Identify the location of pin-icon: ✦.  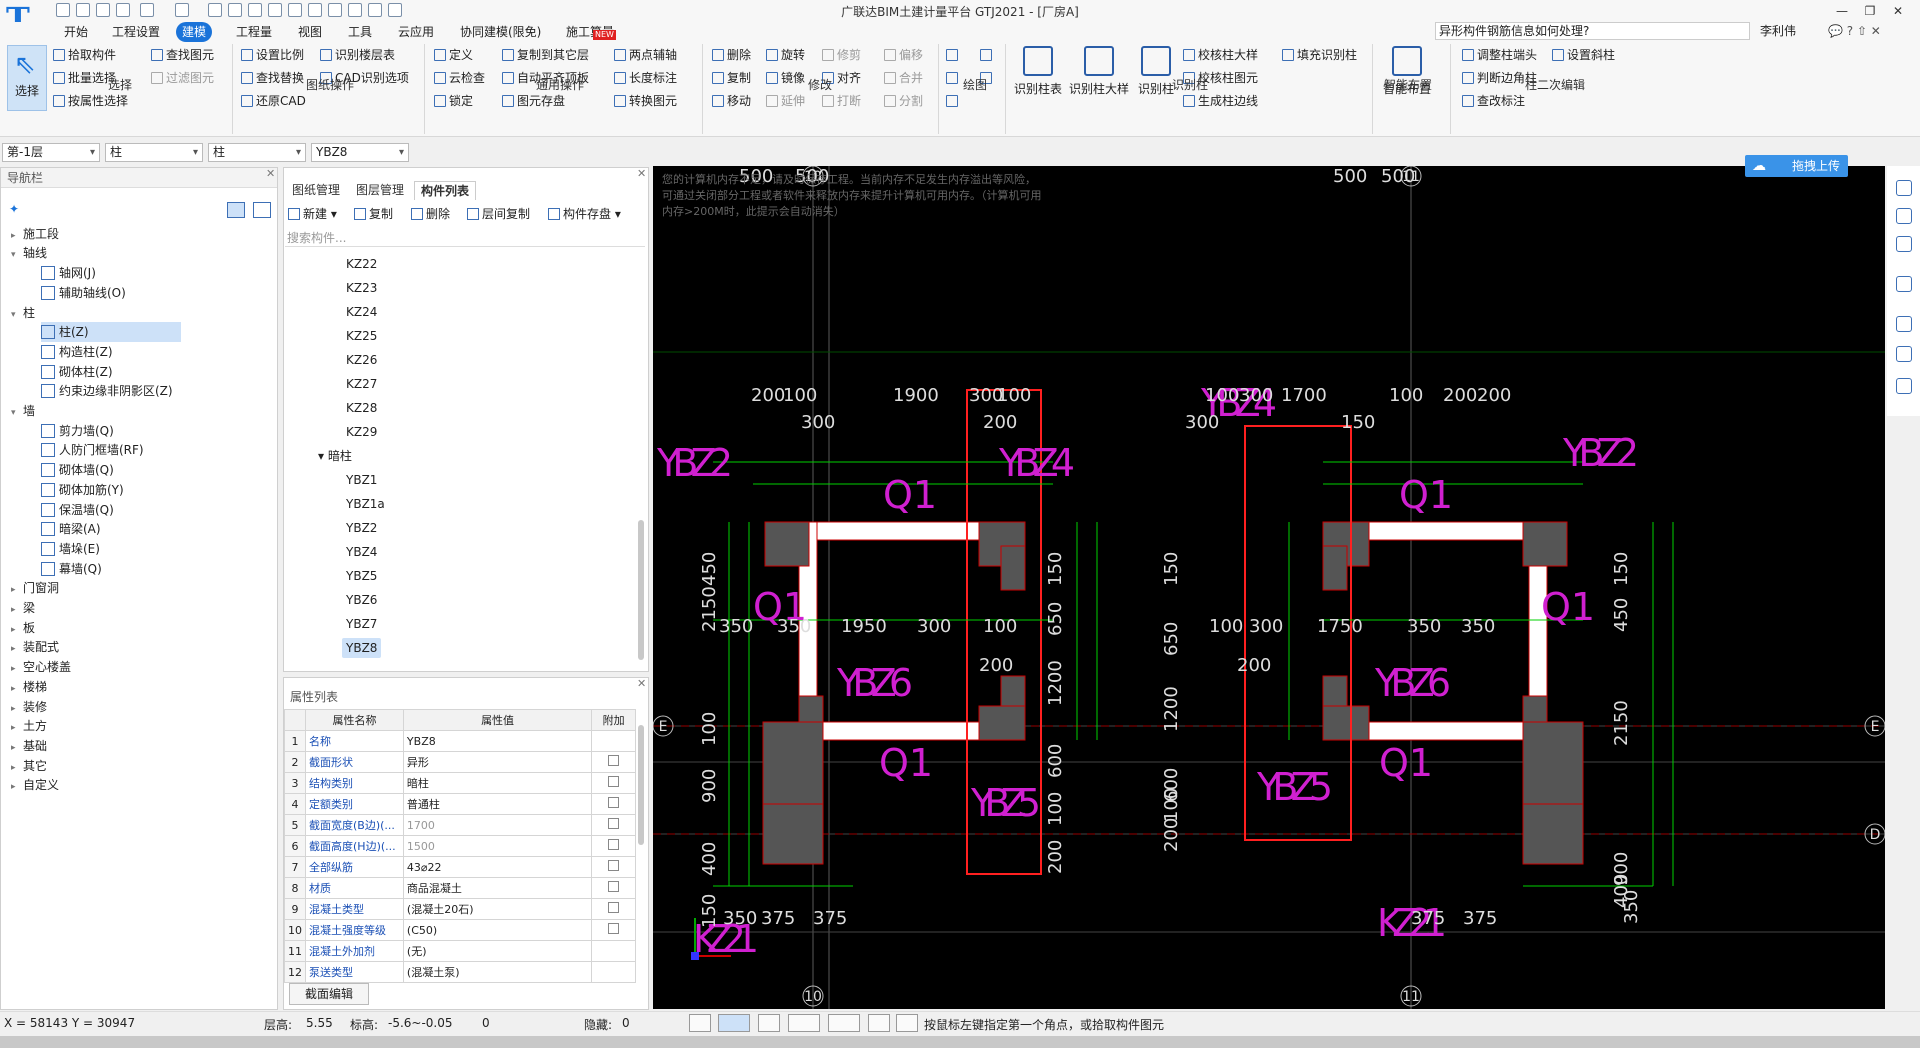
(14, 209).